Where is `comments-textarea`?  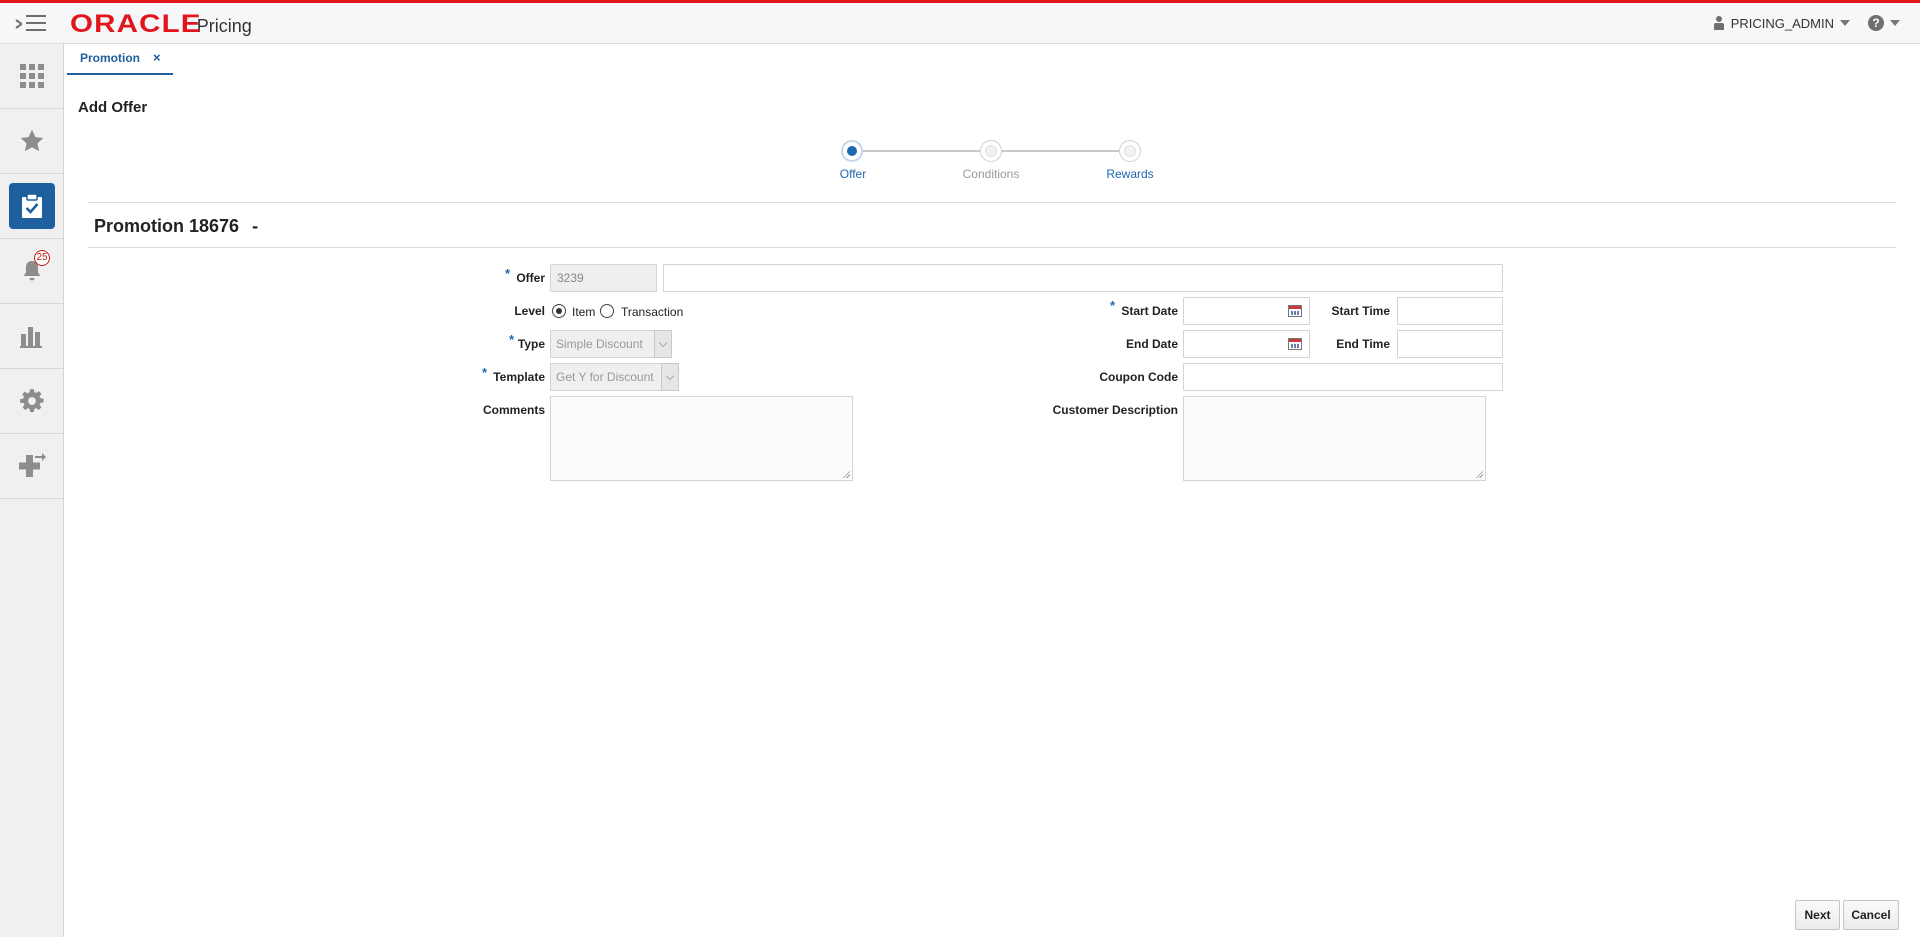
comments-textarea is located at coordinates (701, 438).